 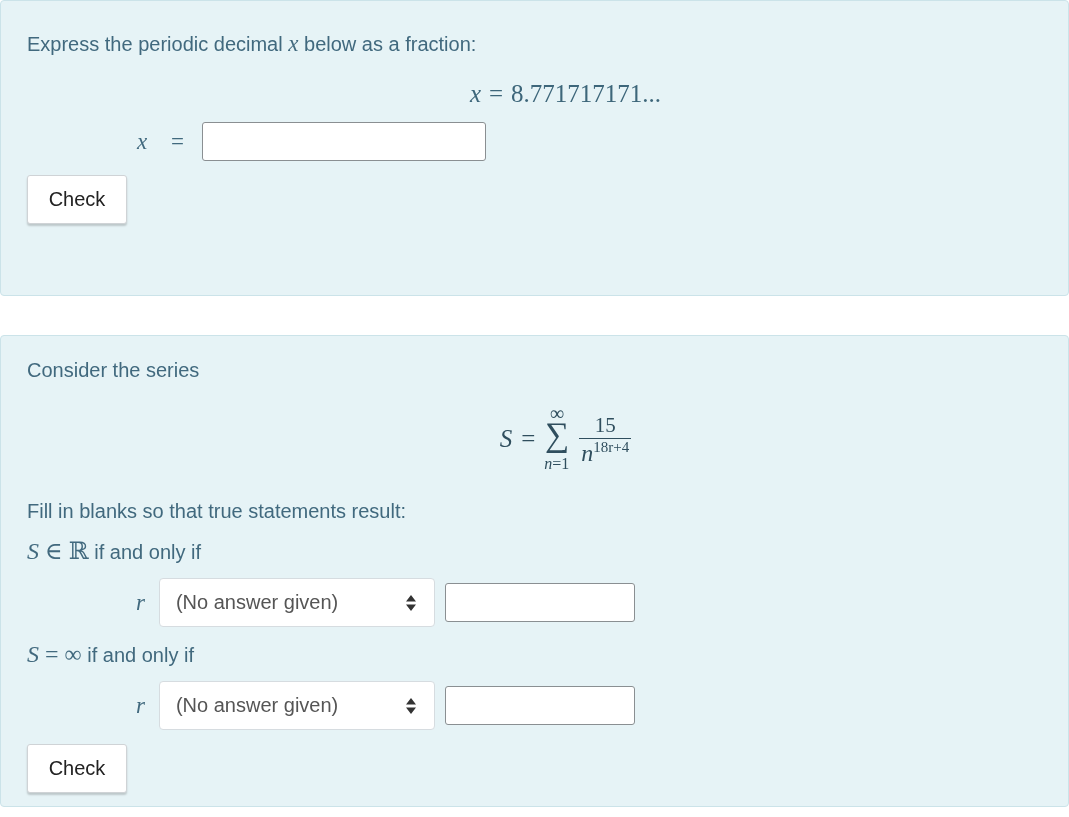 I want to click on question-prompt: Express the periodic decimal x below as a fraction:, so click(x=252, y=44).